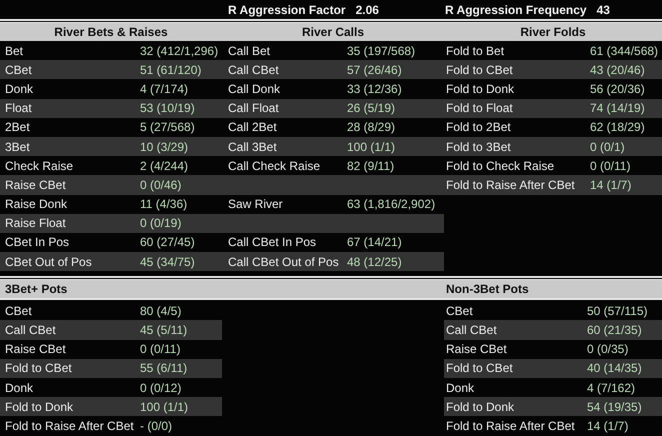 This screenshot has height=436, width=662. What do you see at coordinates (164, 368) in the screenshot?
I see `stat-value: 55 (6/11)` at bounding box center [164, 368].